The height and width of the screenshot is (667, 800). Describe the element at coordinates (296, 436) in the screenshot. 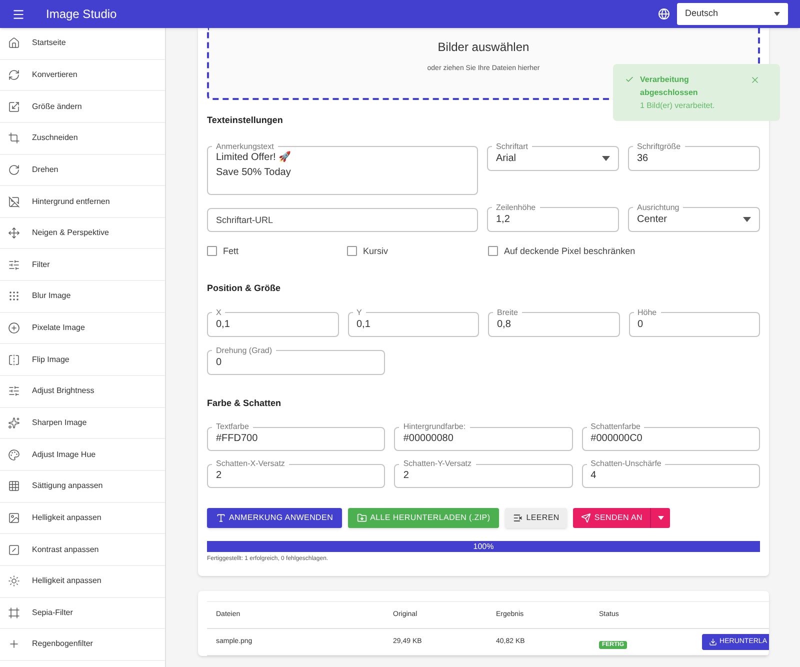

I see `text-field: Textfarbe #FFD700` at that location.